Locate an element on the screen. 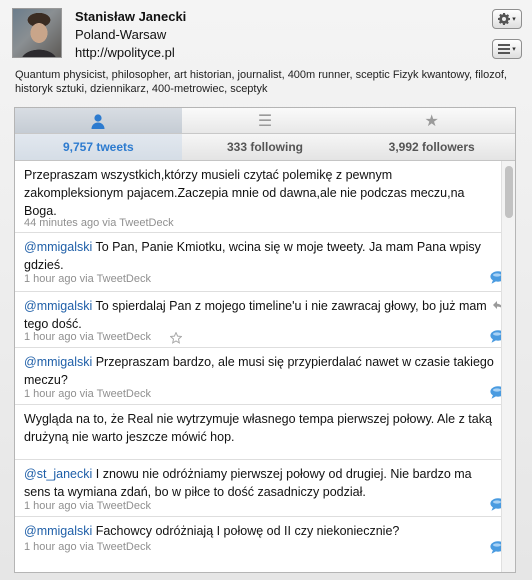 This screenshot has width=532, height=580. gear-menu-button: ▾ is located at coordinates (507, 19).